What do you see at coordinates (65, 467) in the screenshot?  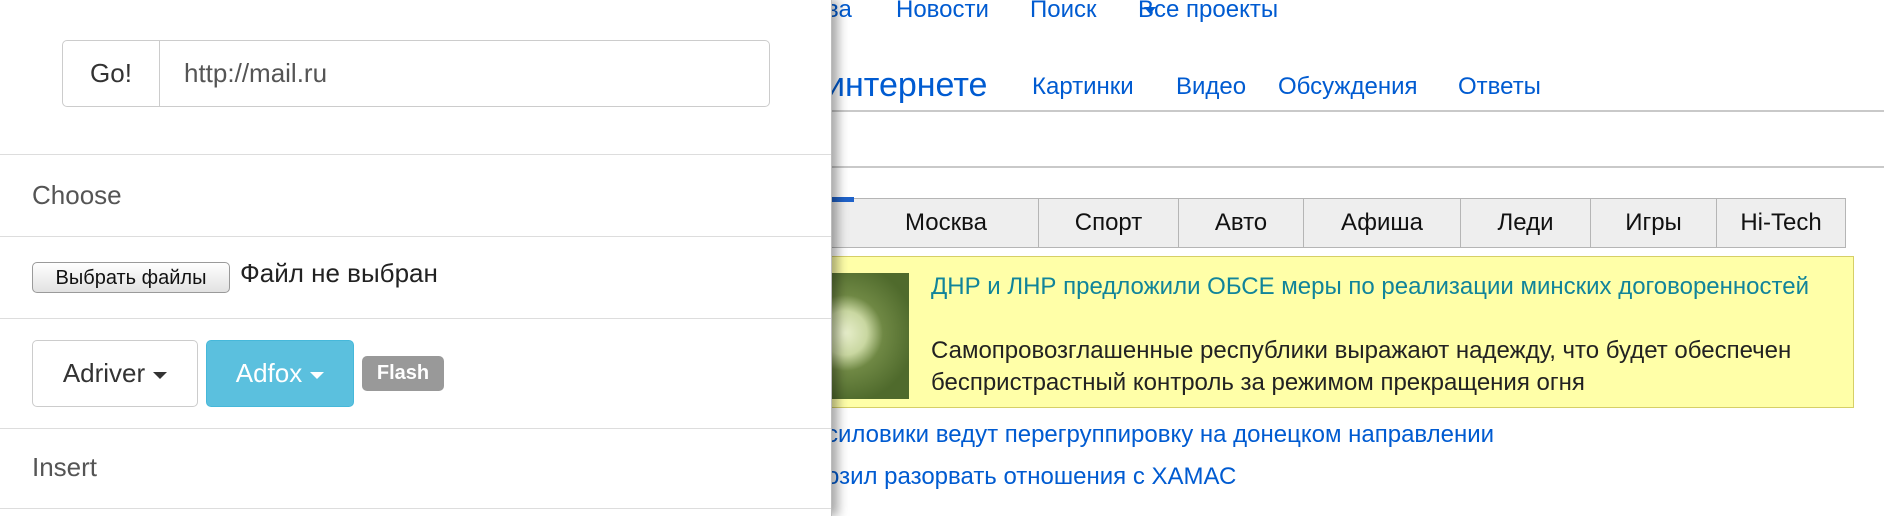 I see `insert-label: Insert` at bounding box center [65, 467].